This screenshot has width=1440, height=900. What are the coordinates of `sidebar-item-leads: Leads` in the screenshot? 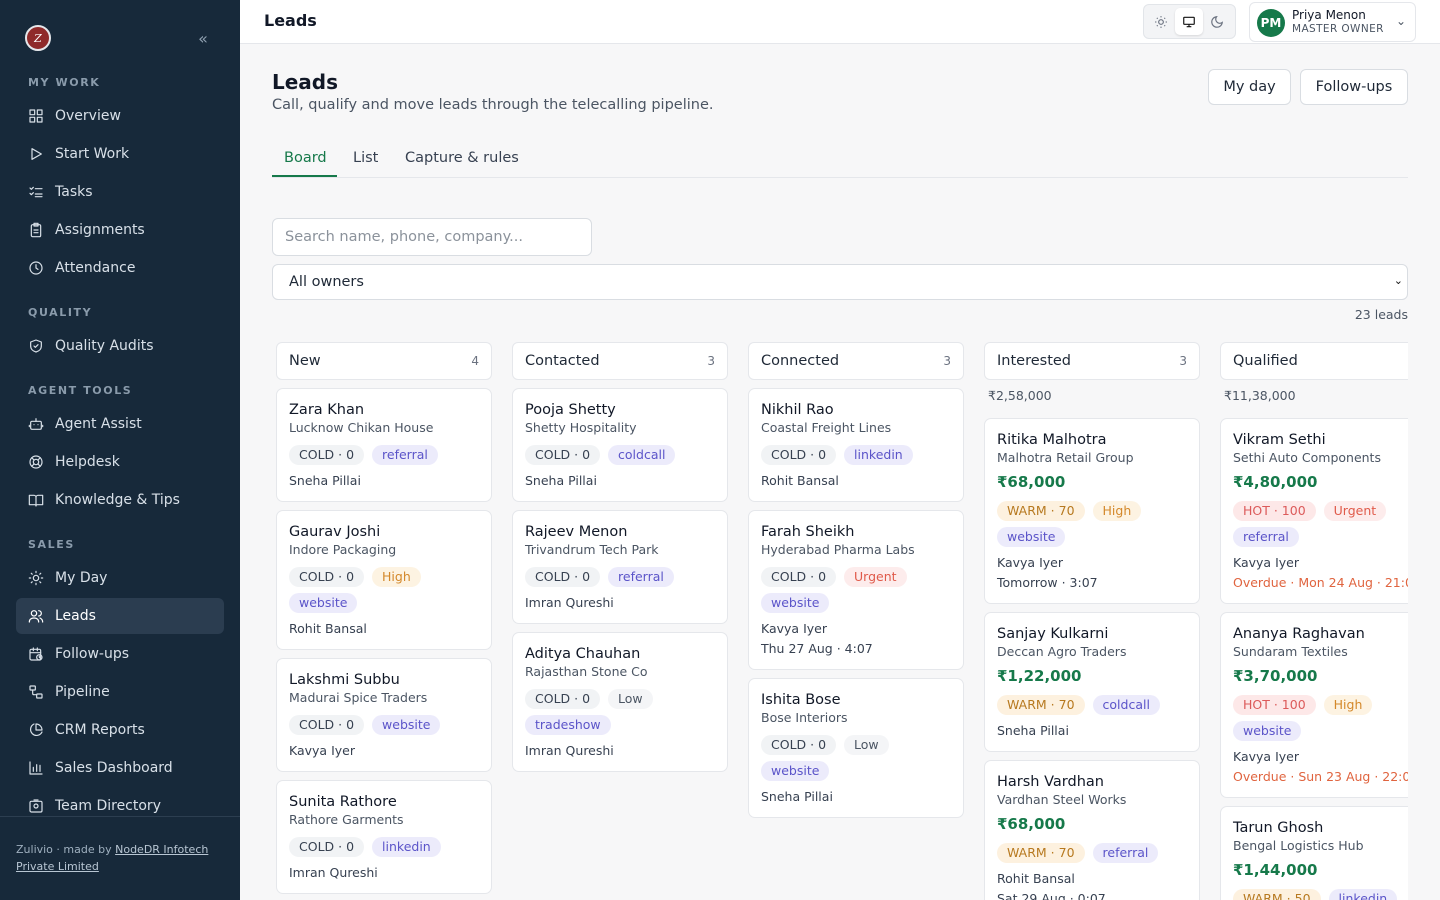 It's located at (120, 616).